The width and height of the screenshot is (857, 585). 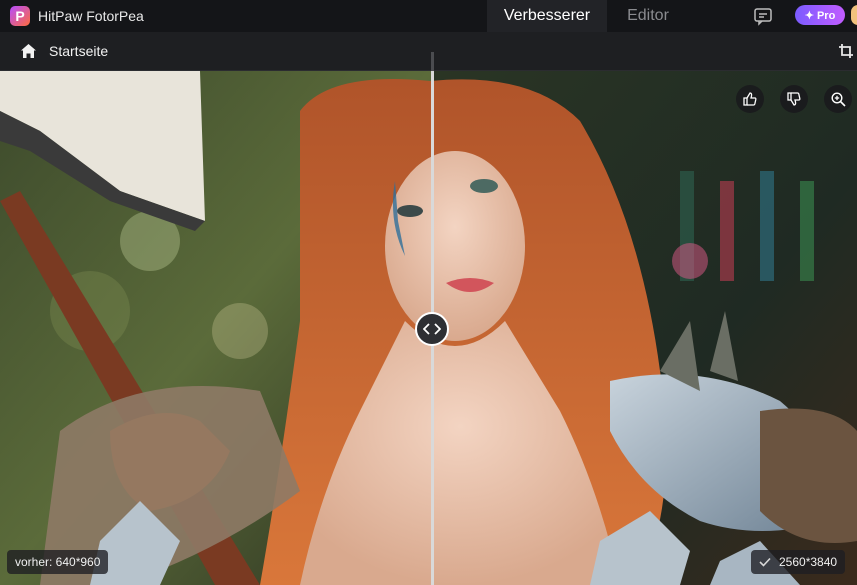 I want to click on zoom-in-icon, so click(x=838, y=99).